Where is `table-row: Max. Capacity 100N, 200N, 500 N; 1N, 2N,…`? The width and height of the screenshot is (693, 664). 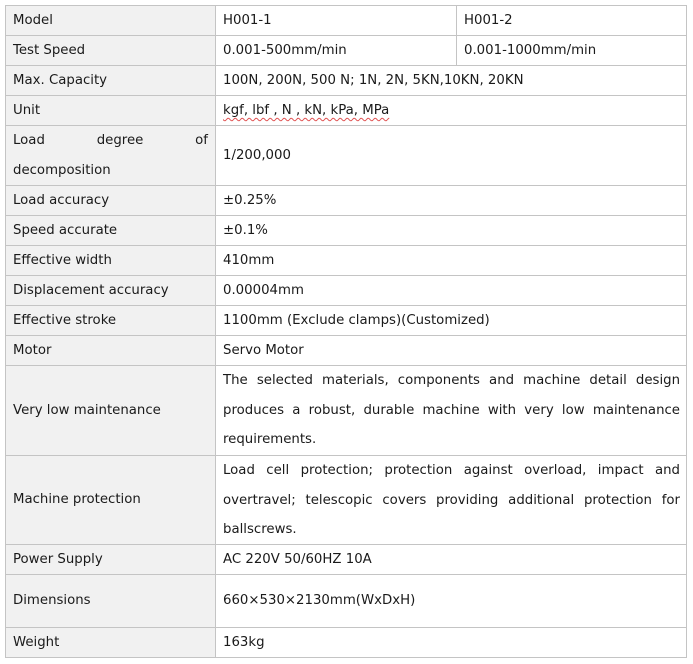 table-row: Max. Capacity 100N, 200N, 500 N; 1N, 2N,… is located at coordinates (346, 80).